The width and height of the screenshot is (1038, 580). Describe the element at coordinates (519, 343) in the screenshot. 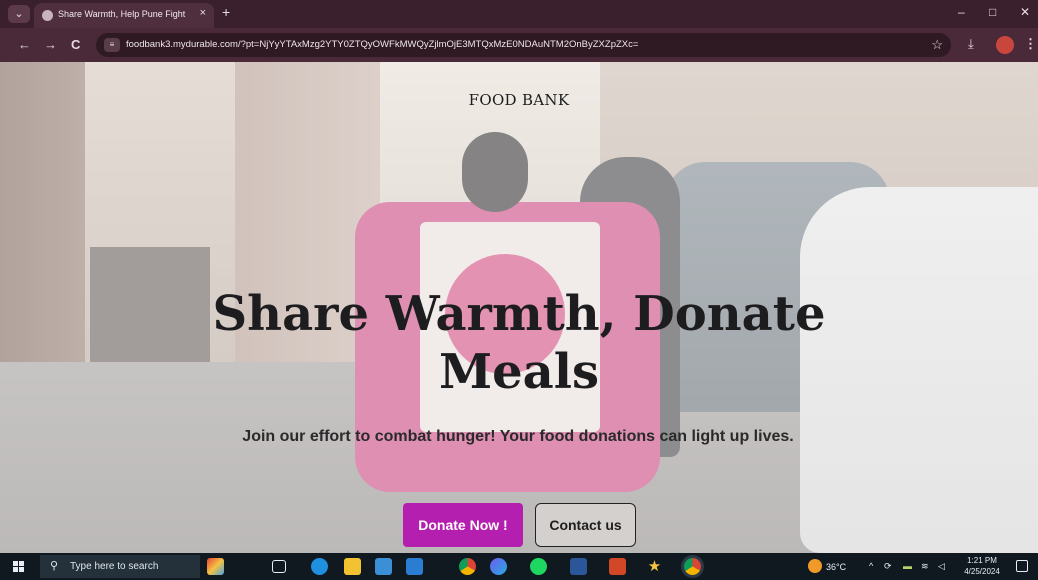

I see `hero-title: Share Warmth, Donate Meals` at that location.